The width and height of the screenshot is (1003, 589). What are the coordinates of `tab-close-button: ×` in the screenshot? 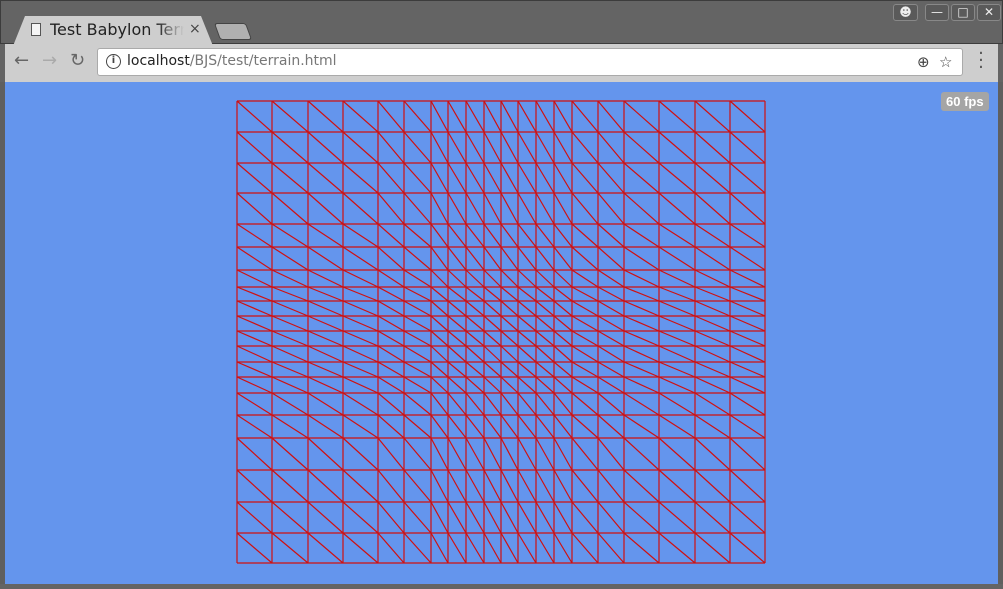 It's located at (195, 29).